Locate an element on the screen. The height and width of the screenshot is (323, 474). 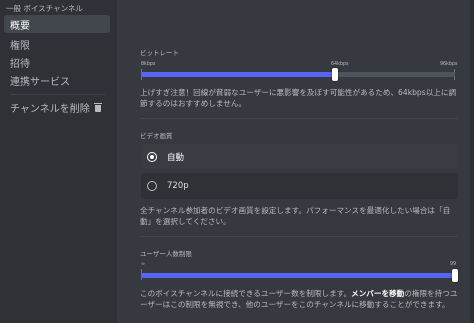
user-limit-slider is located at coordinates (299, 275).